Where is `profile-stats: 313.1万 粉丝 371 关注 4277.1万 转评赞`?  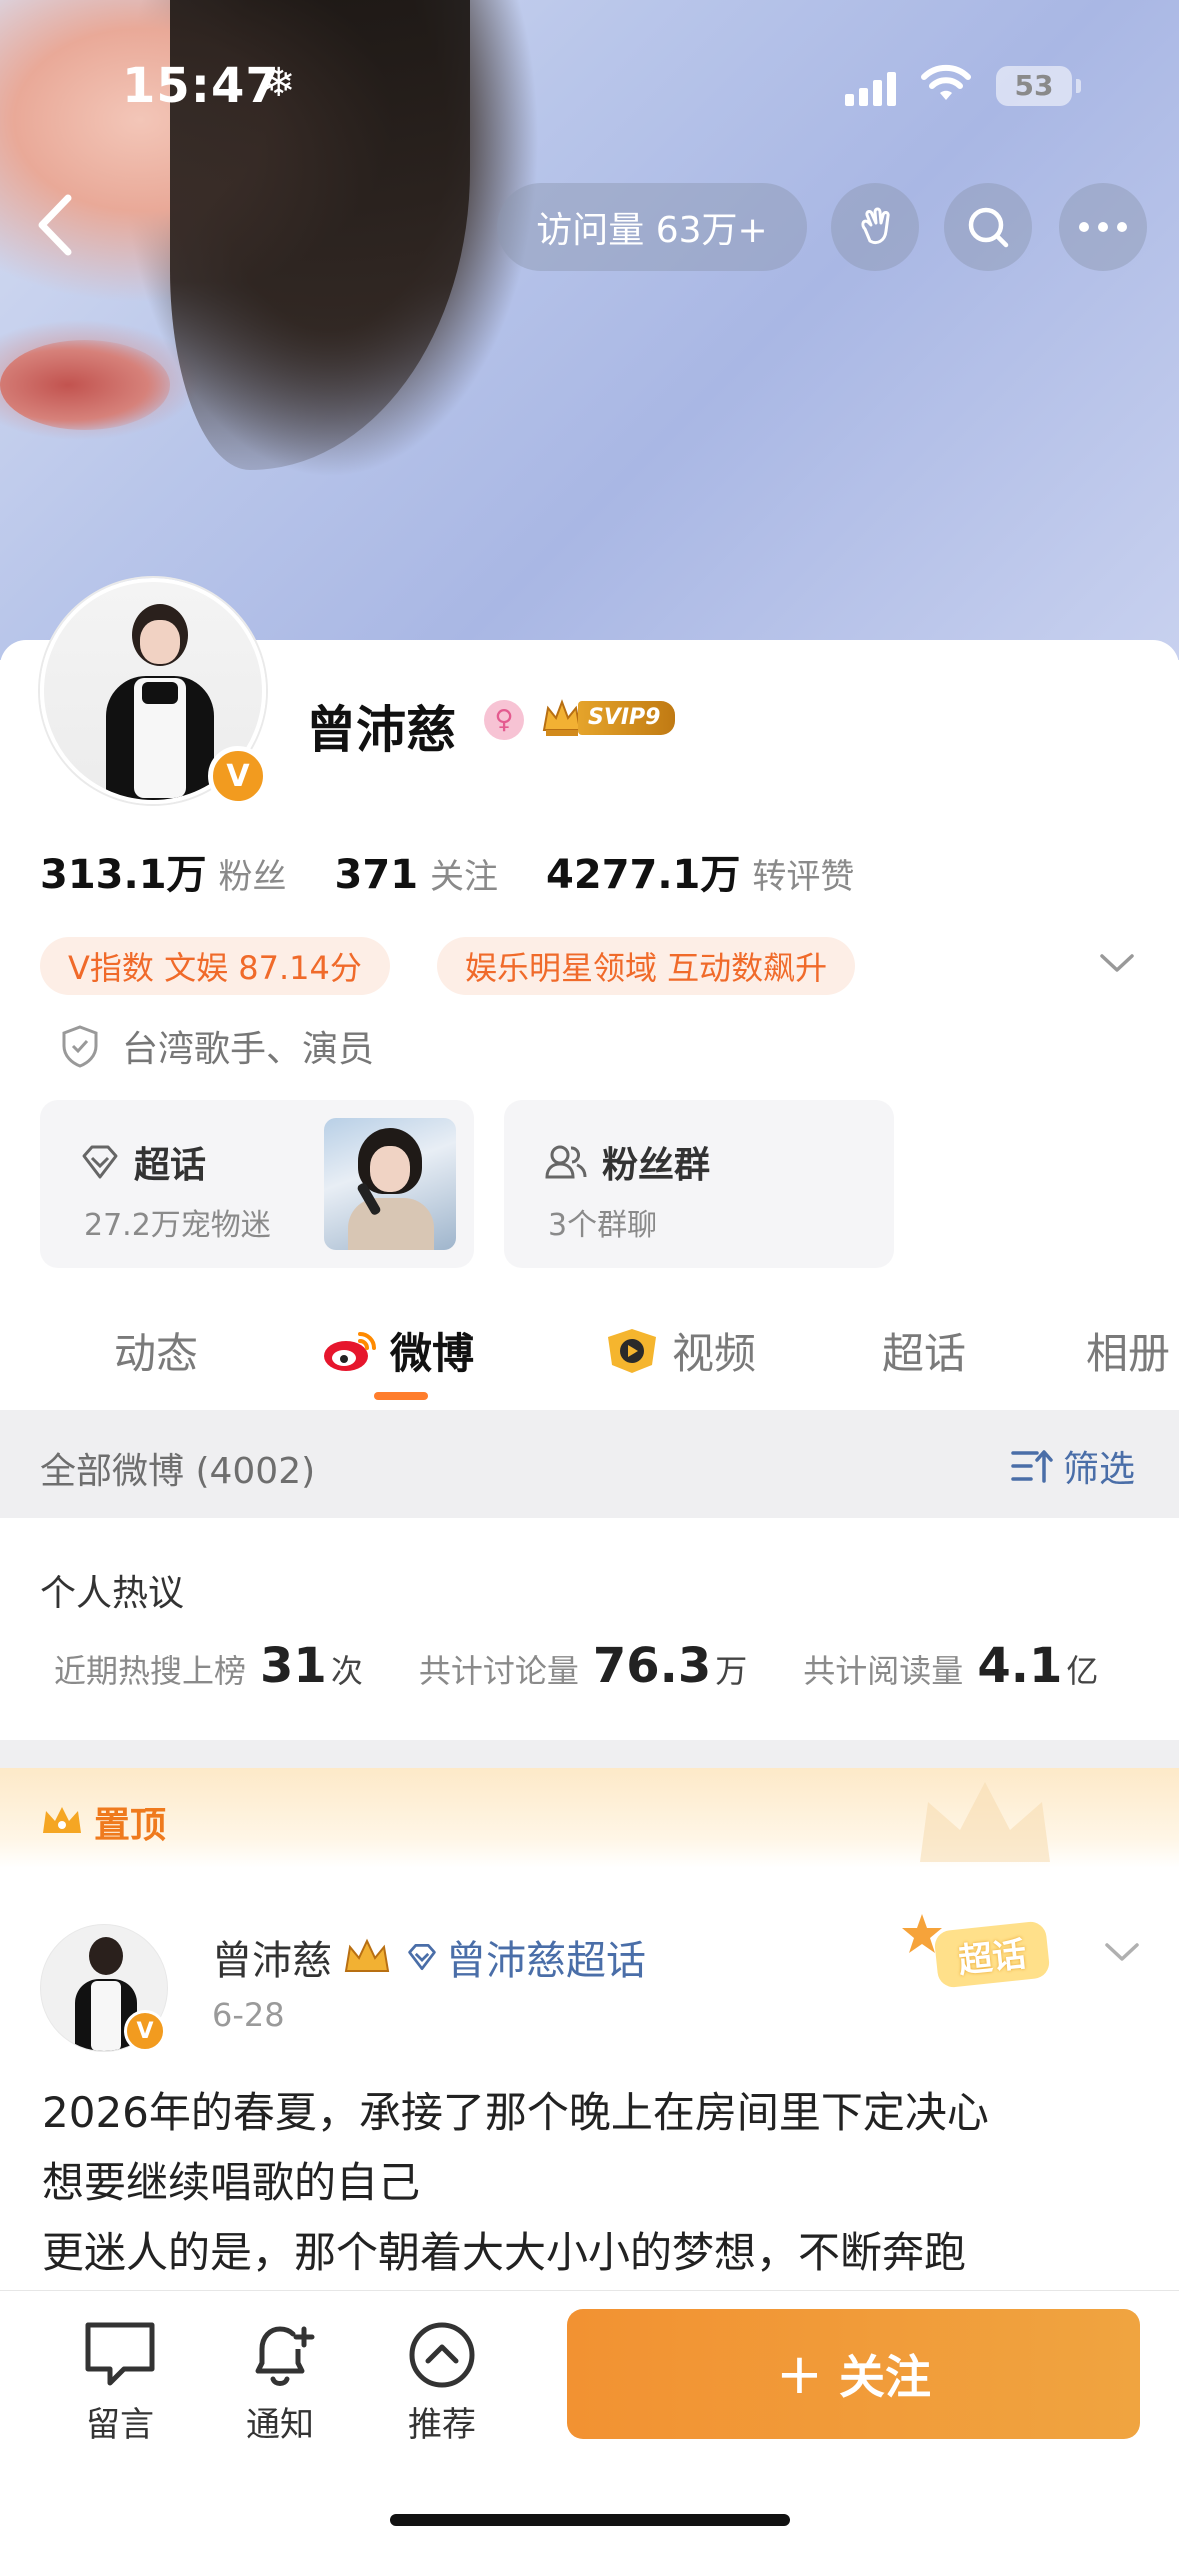
profile-stats: 313.1万 粉丝 371 关注 4277.1万 转评赞 is located at coordinates (471, 871).